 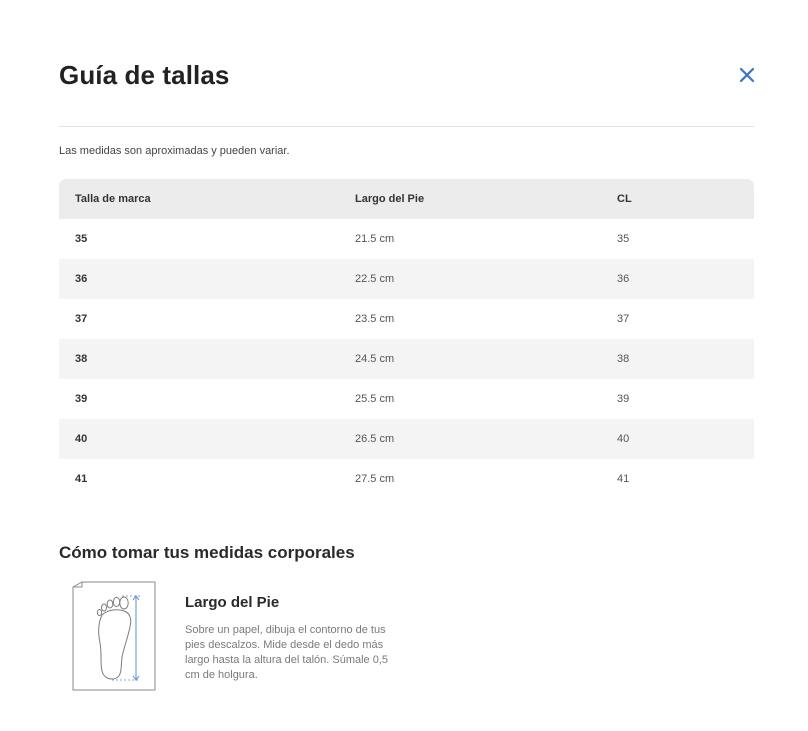 I want to click on cell-foot-length: 24.5 cm, so click(x=375, y=359).